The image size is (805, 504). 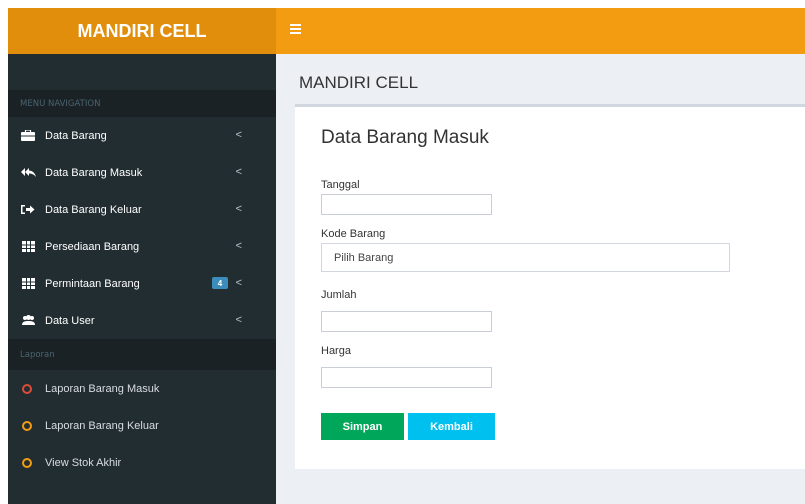 I want to click on tanggal-input, so click(x=406, y=204).